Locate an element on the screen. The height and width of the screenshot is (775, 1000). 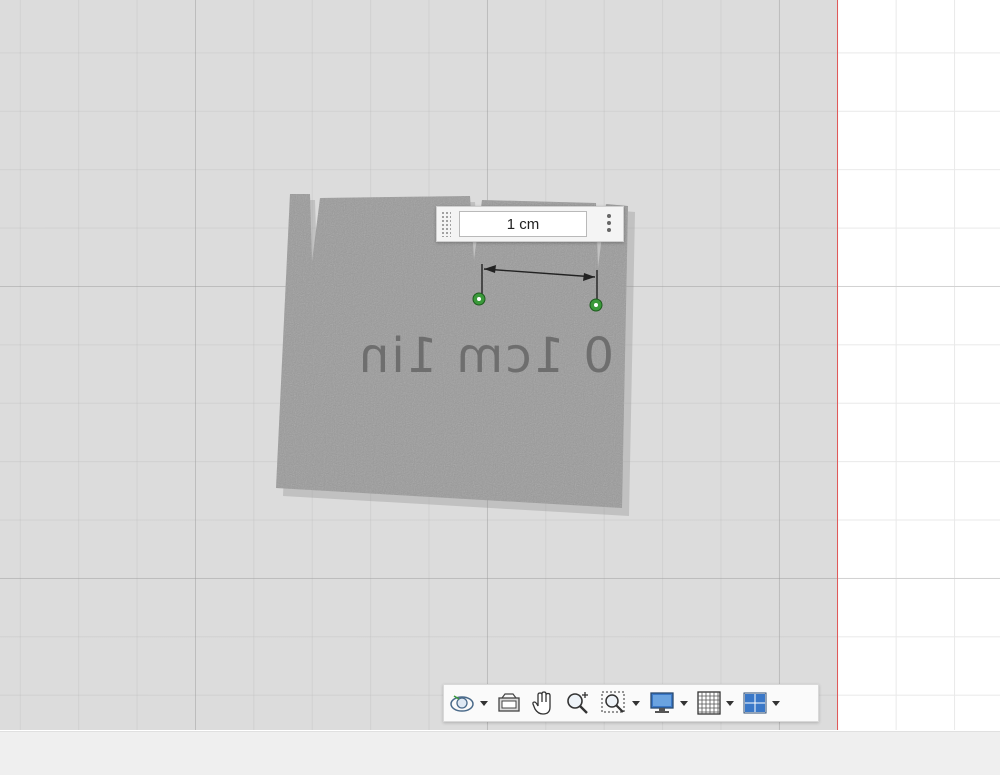
display-settings-icon is located at coordinates (662, 702).